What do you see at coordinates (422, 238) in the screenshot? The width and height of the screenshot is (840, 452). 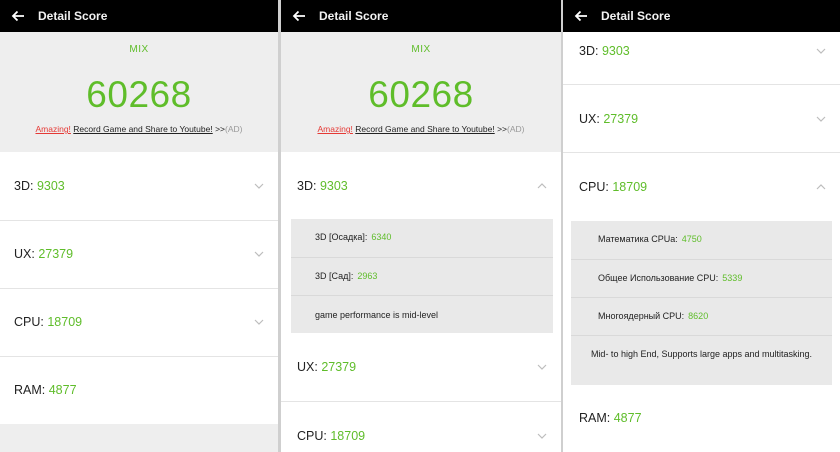 I see `detail-item: 3D [Осадка]: 6340` at bounding box center [422, 238].